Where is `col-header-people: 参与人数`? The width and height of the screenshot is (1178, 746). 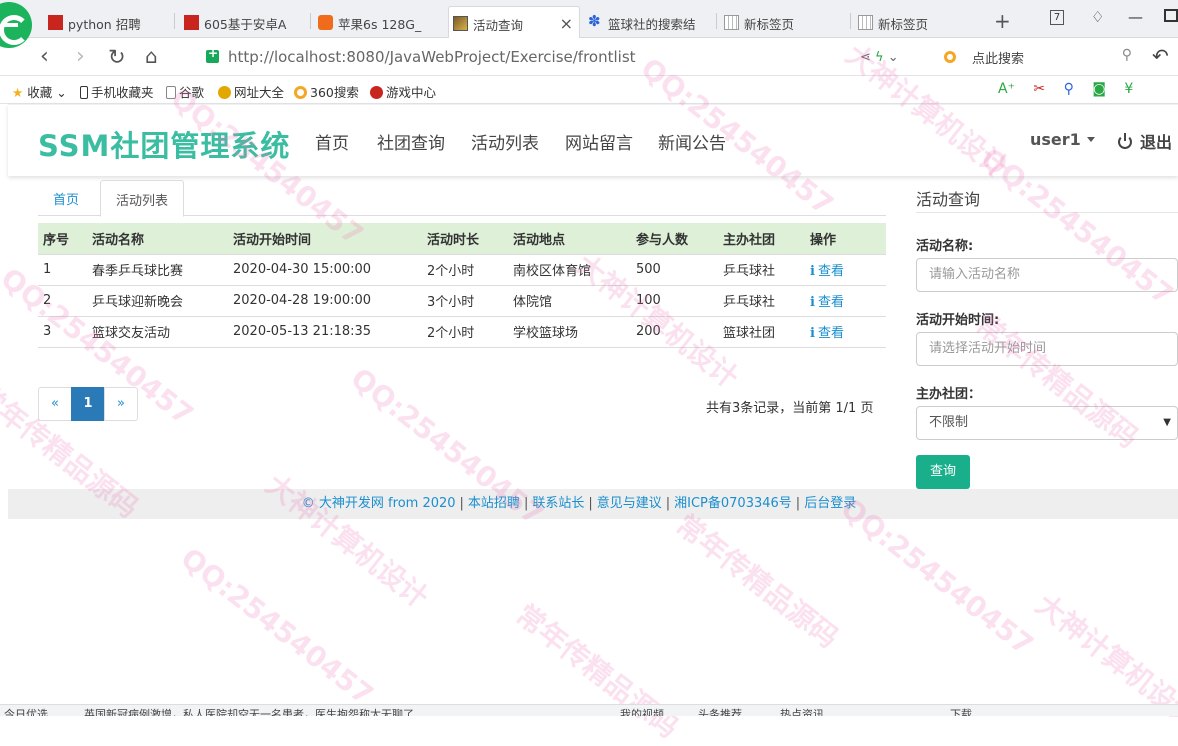
col-header-people: 参与人数 is located at coordinates (674, 238).